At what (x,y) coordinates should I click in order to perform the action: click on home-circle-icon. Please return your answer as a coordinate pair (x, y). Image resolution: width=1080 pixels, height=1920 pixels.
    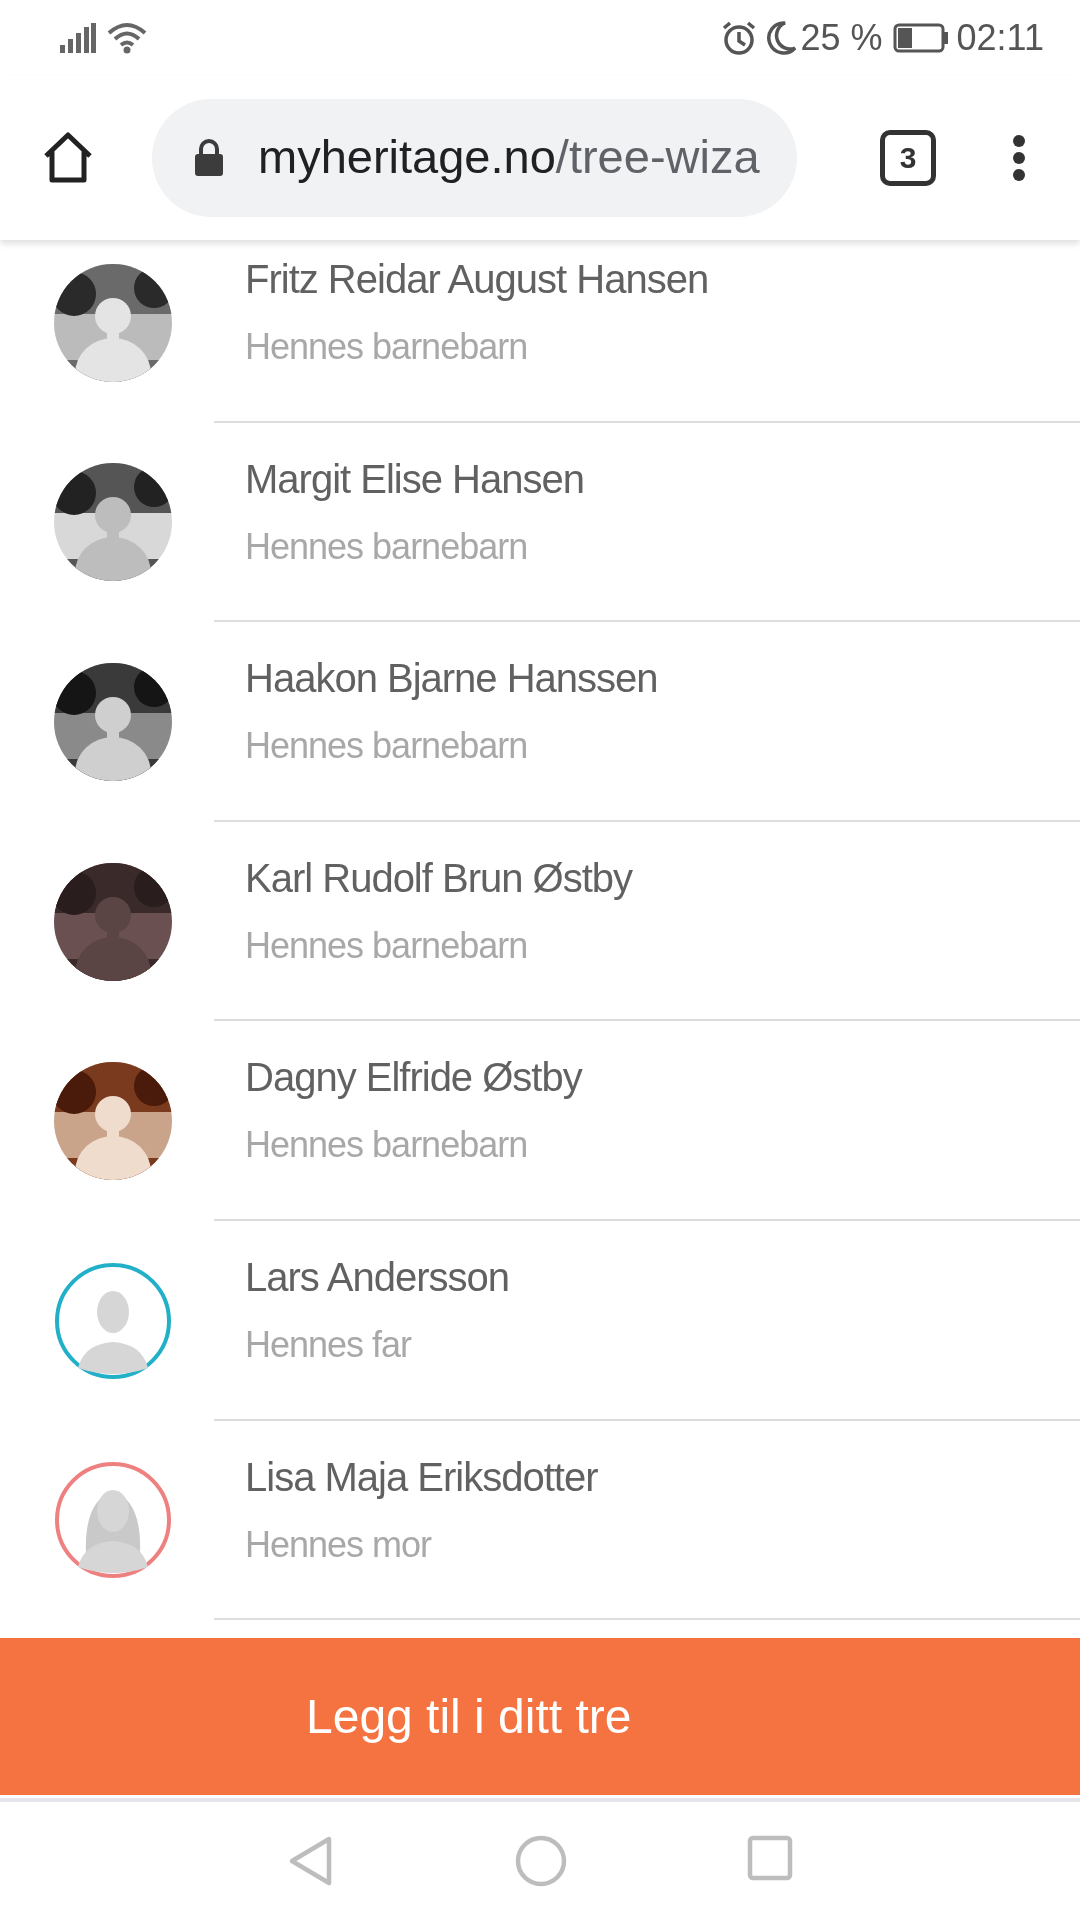
    Looking at the image, I should click on (541, 1861).